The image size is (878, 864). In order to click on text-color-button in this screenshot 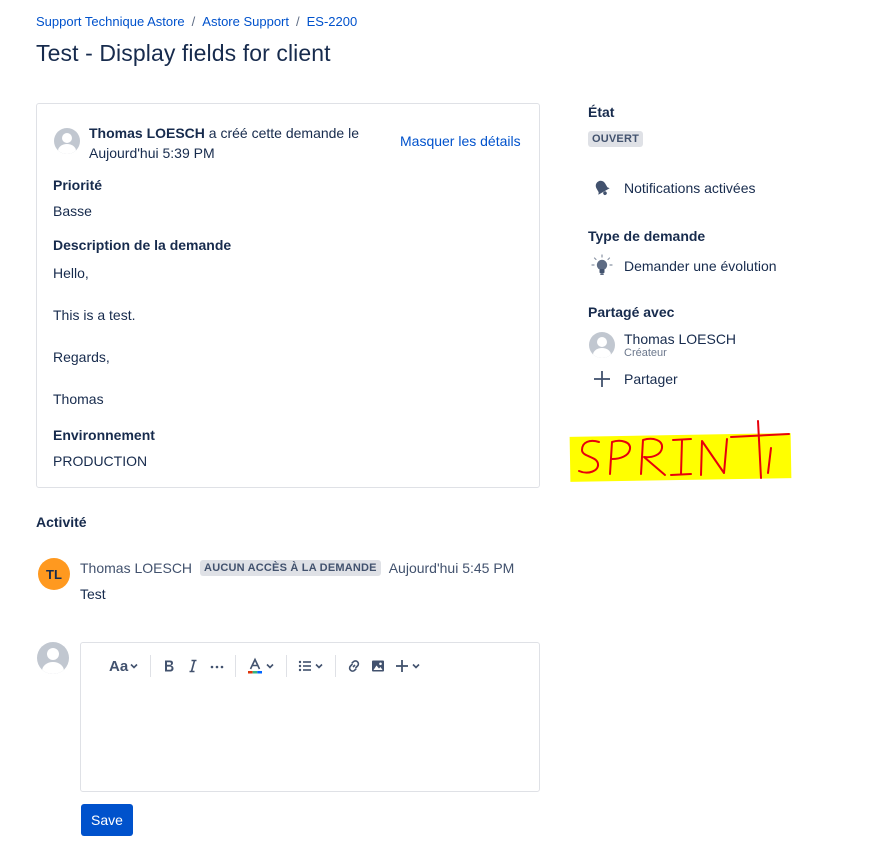, I will do `click(261, 666)`.